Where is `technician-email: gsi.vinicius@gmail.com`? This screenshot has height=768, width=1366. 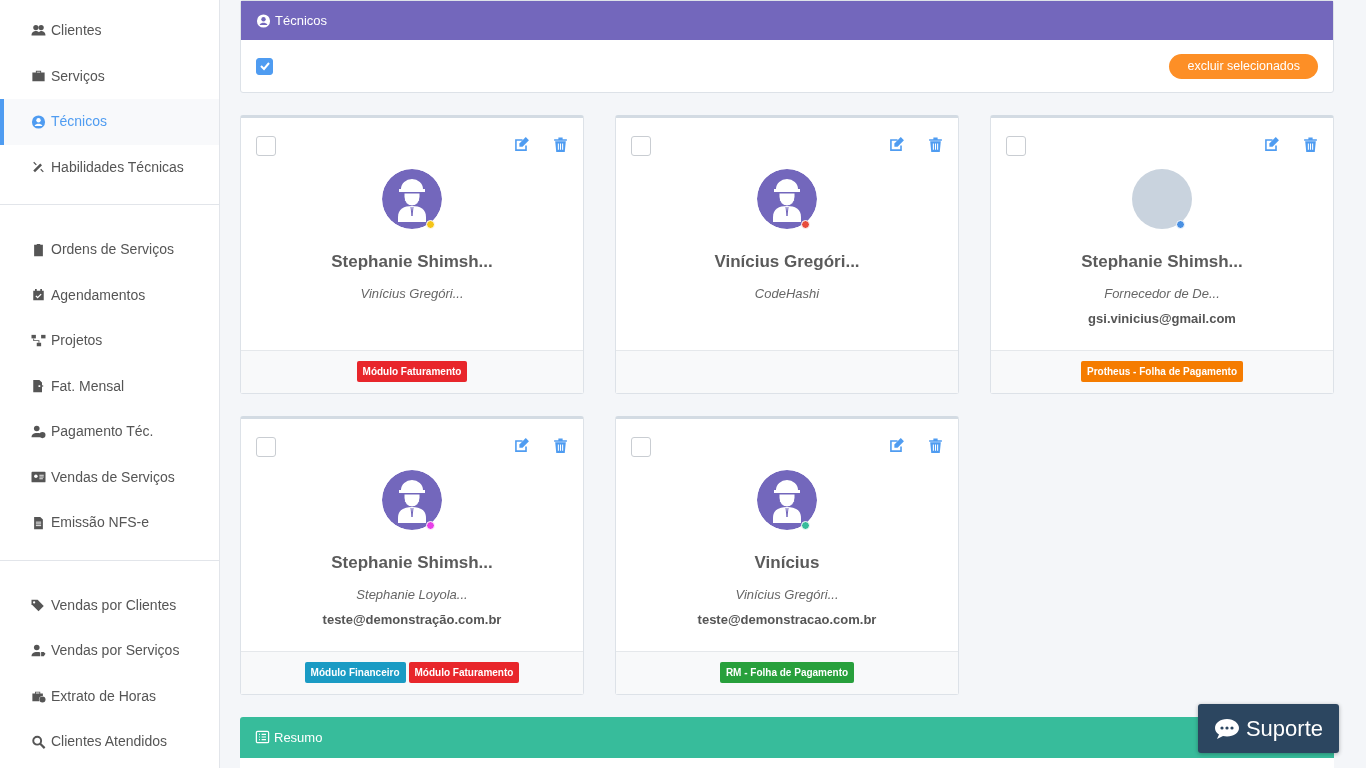 technician-email: gsi.vinicius@gmail.com is located at coordinates (1162, 318).